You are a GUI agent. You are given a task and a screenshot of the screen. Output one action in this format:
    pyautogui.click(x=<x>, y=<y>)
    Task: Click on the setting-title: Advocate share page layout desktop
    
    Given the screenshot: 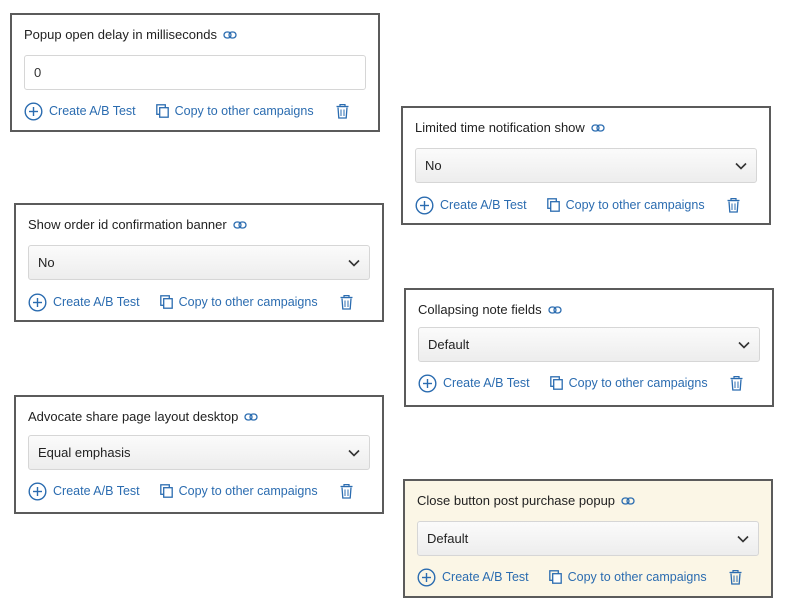 What is the action you would take?
    pyautogui.click(x=143, y=416)
    